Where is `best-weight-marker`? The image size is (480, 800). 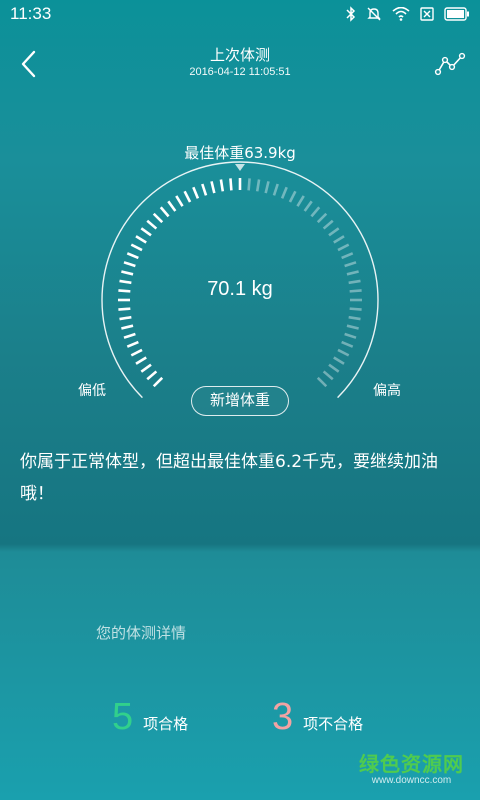
best-weight-marker is located at coordinates (240, 167).